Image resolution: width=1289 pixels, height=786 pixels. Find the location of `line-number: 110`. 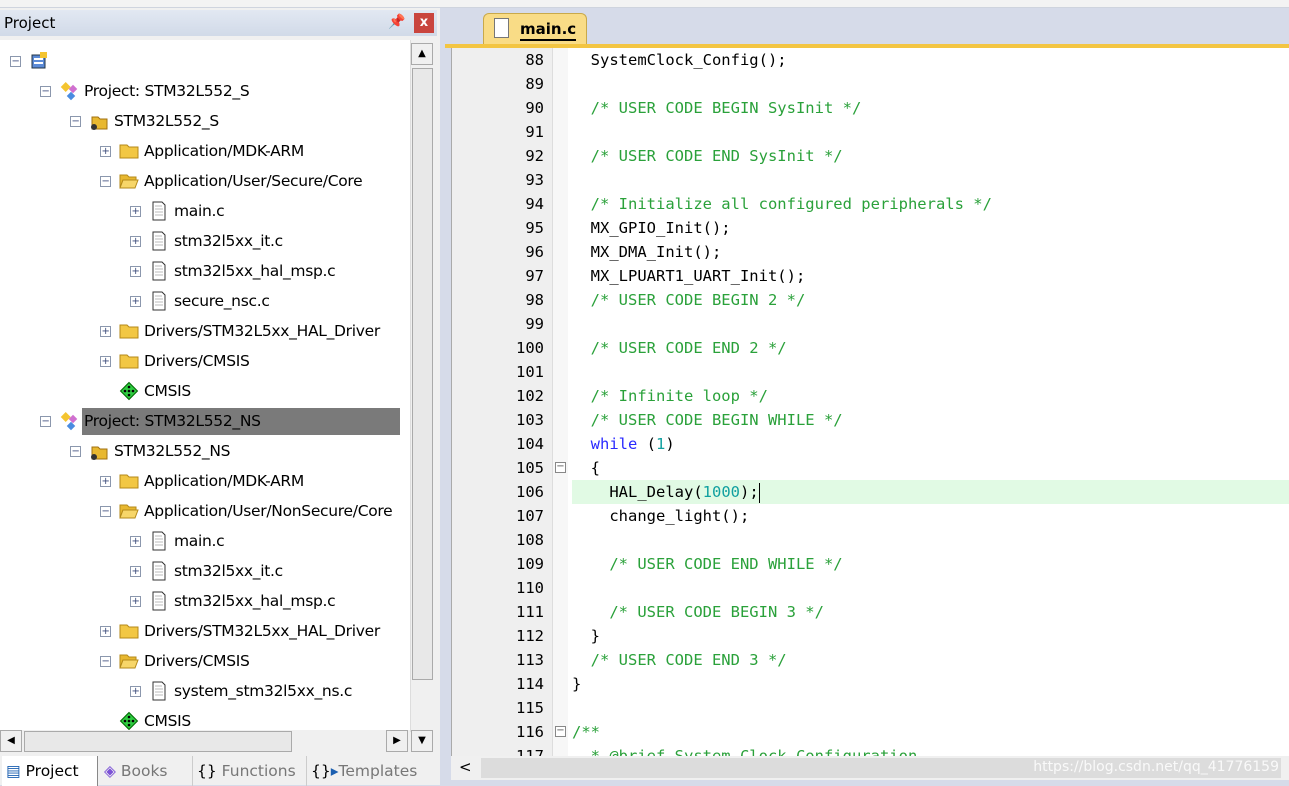

line-number: 110 is located at coordinates (530, 588).